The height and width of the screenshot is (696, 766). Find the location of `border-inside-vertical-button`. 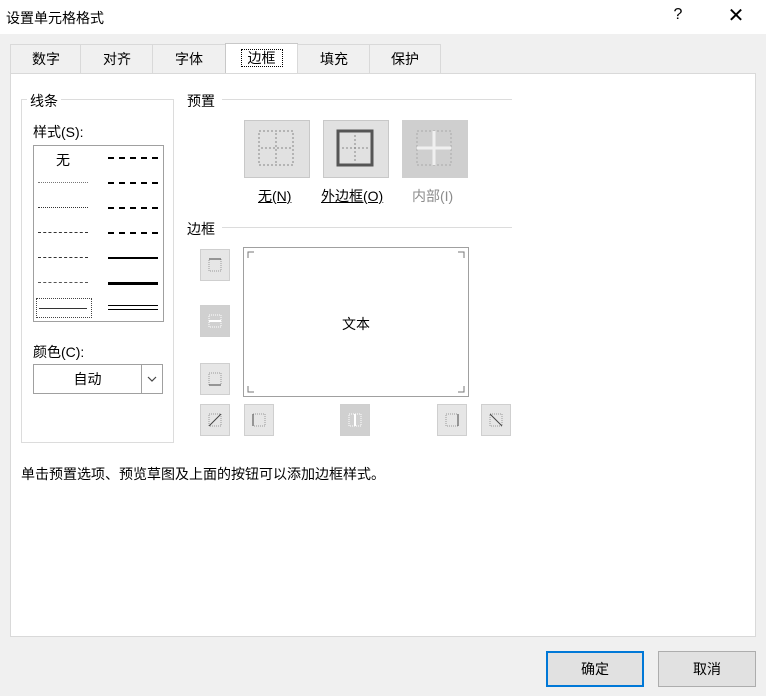

border-inside-vertical-button is located at coordinates (355, 420).